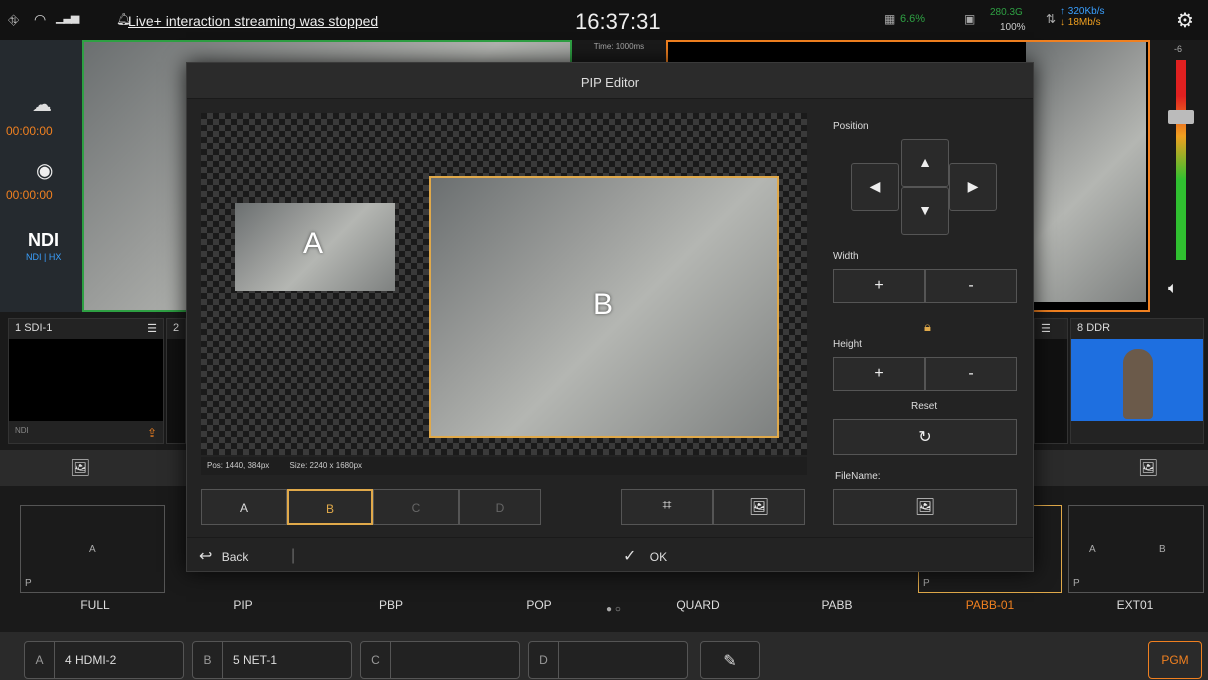 This screenshot has width=1208, height=680. I want to click on canvas-info-bar: Pos: 1440, 384px Size: 2240 x 1680px, so click(504, 466).